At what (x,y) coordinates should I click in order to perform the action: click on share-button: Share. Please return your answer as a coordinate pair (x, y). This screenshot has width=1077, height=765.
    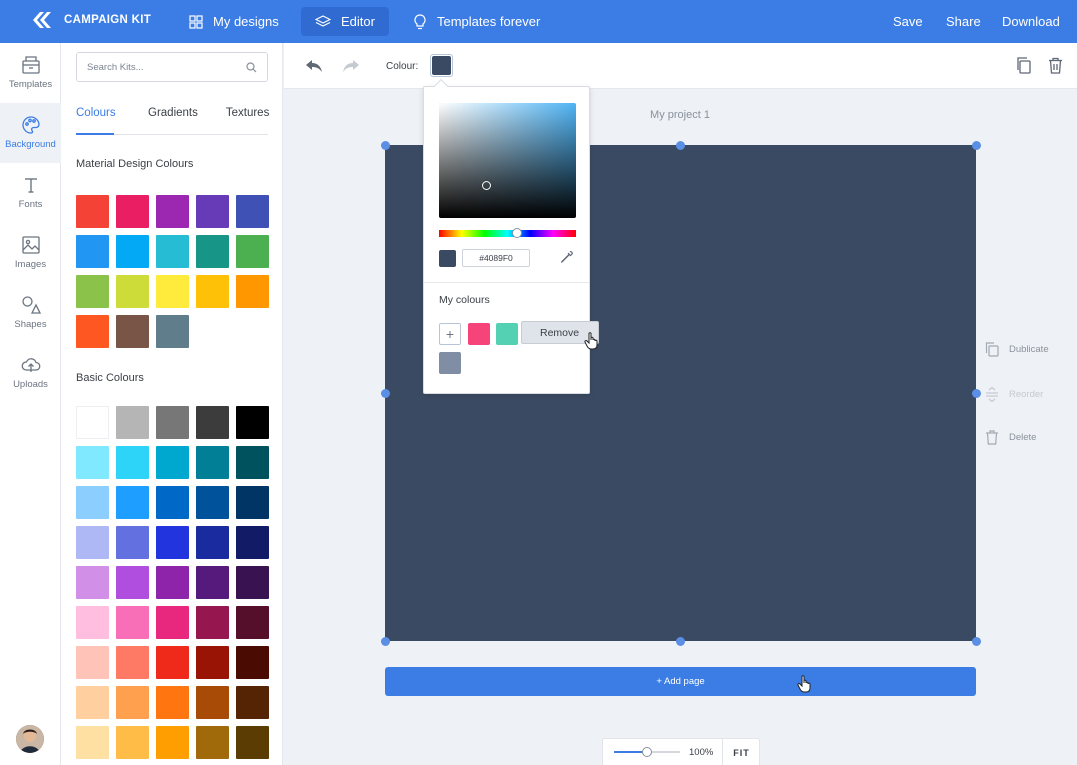
    Looking at the image, I should click on (963, 21).